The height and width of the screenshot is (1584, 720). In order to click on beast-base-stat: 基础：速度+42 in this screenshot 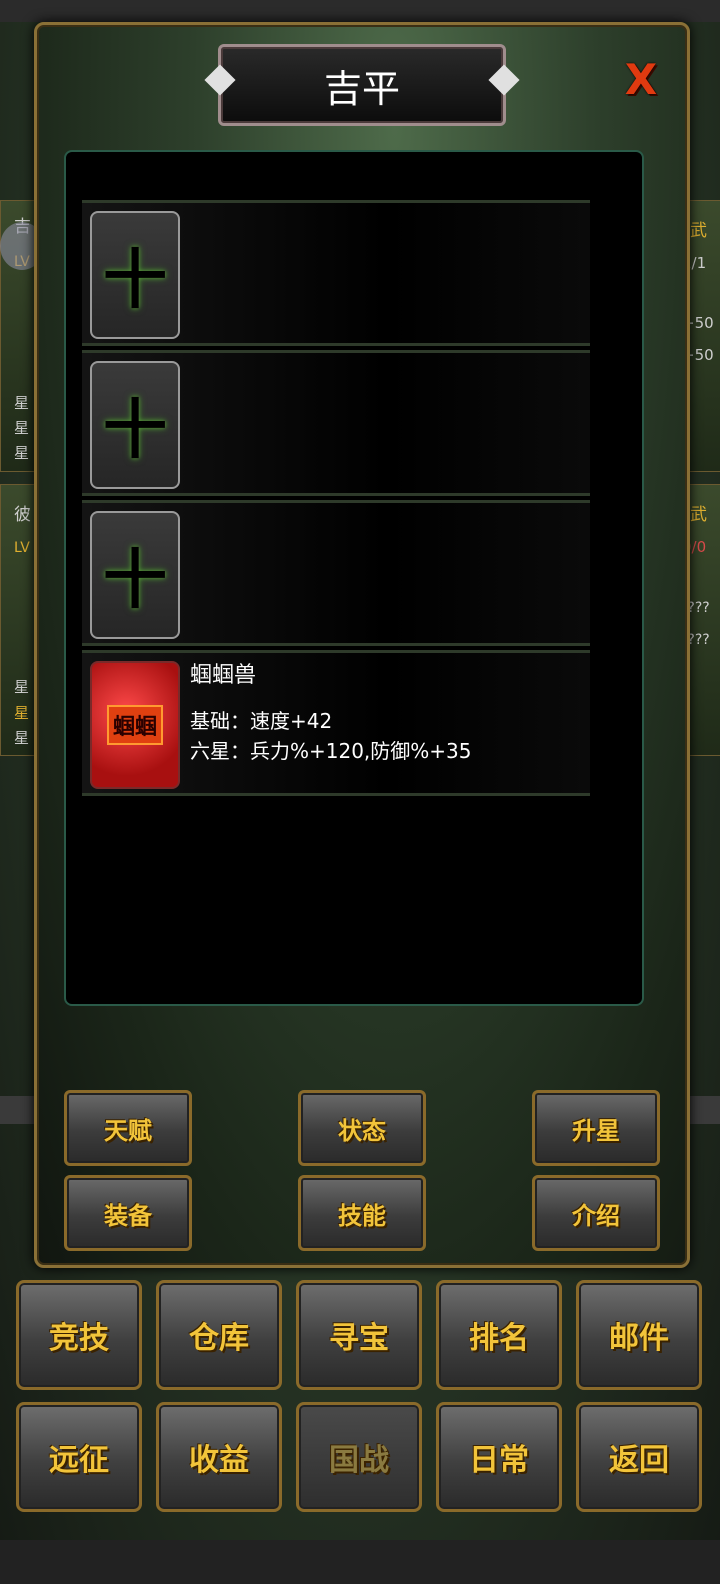, I will do `click(261, 721)`.